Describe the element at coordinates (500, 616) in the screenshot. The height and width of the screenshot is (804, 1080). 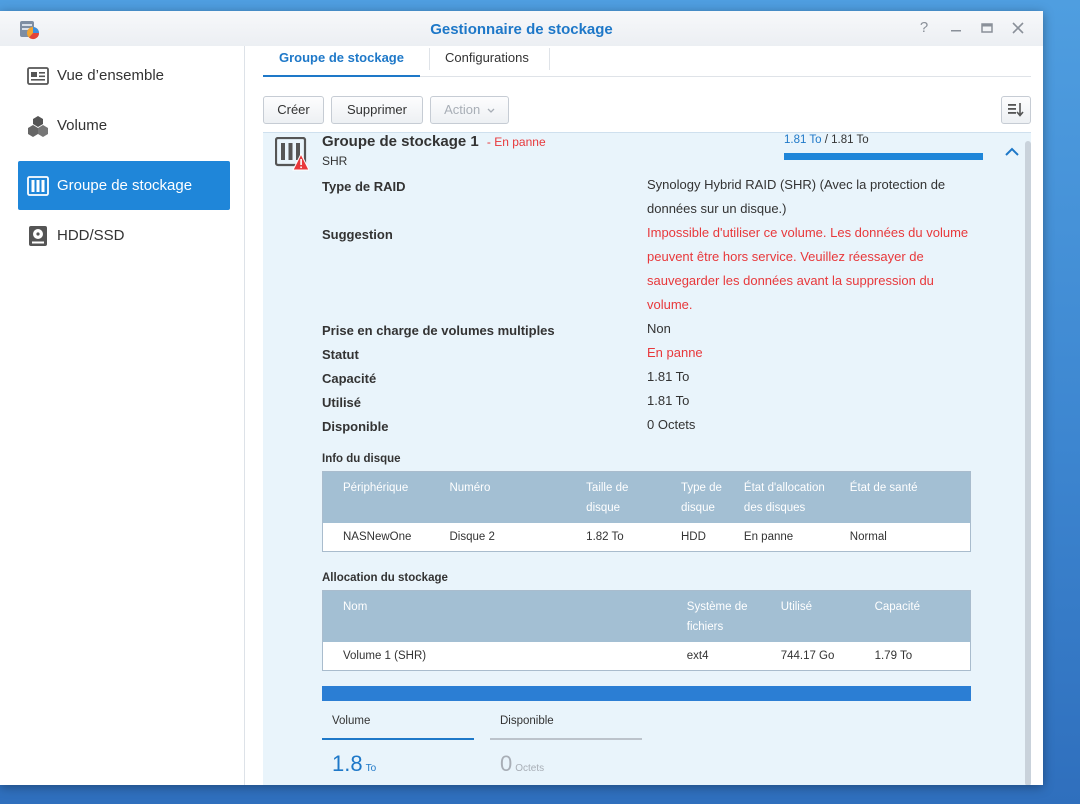
I see `column-header: Nom` at that location.